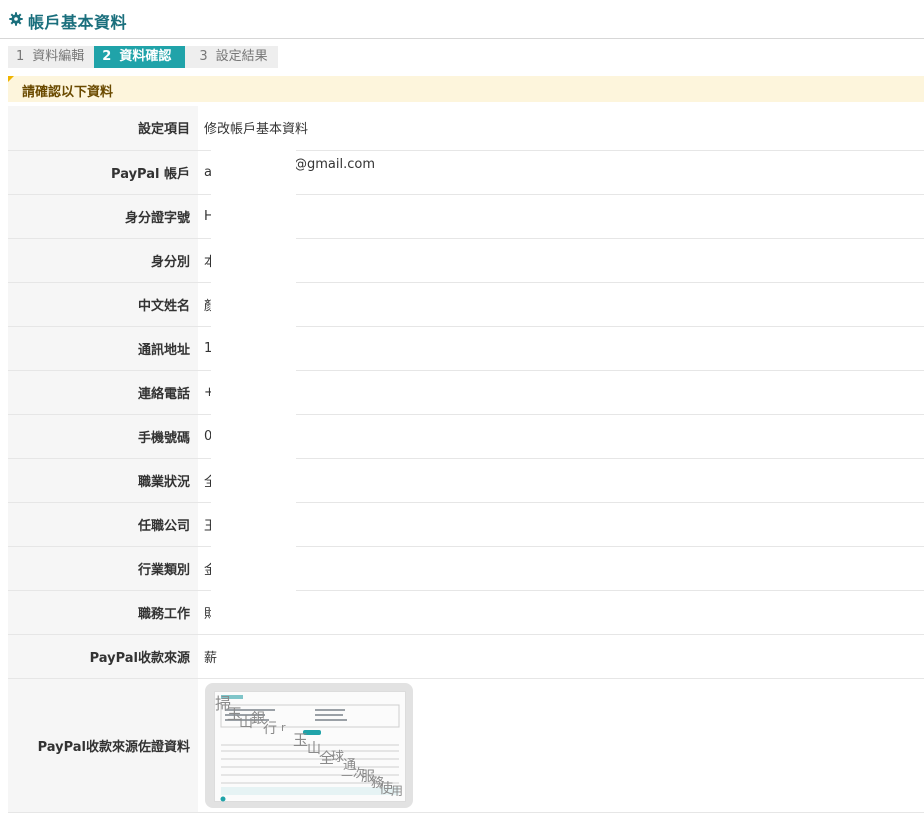 This screenshot has height=824, width=924. Describe the element at coordinates (335, 164) in the screenshot. I see `paypal-account-domain: @gmail.com` at that location.